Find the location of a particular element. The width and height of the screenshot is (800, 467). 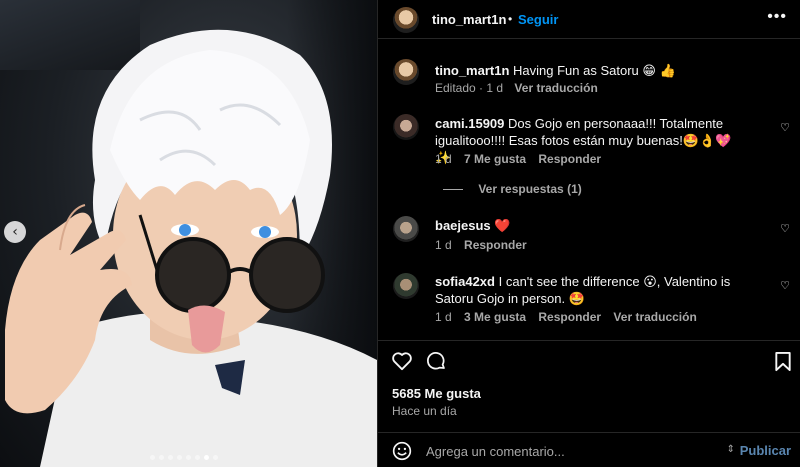

add-comment-bar: ⇕ Publicar is located at coordinates (589, 449).